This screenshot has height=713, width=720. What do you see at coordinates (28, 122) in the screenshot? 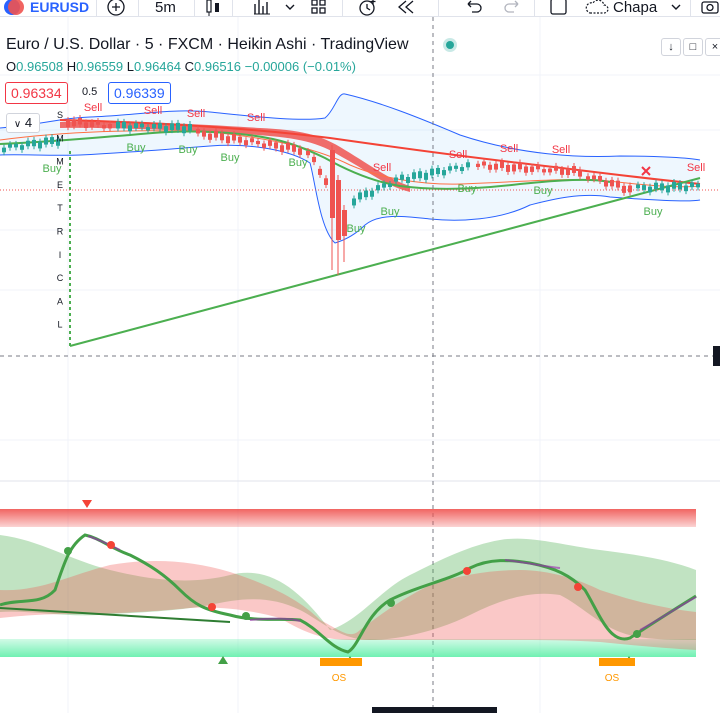
I see `indicators-count: 4` at bounding box center [28, 122].